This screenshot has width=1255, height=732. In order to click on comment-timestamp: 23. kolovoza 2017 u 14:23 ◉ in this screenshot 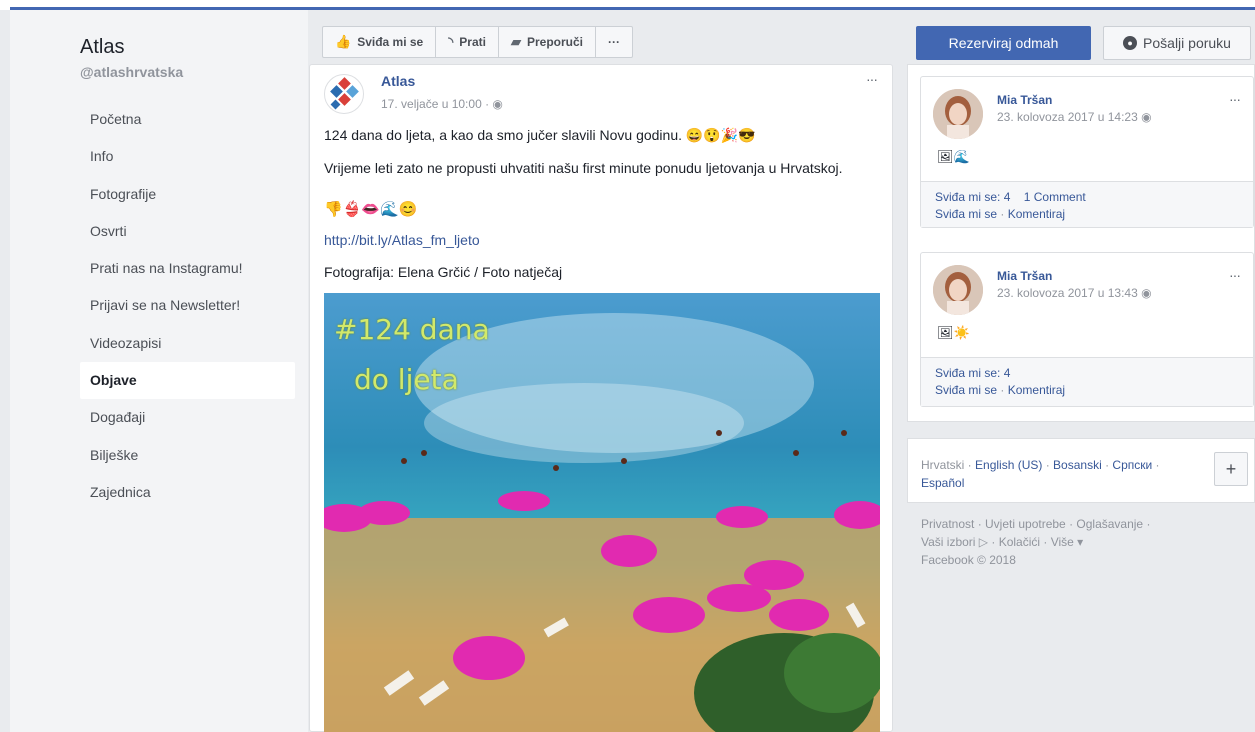, I will do `click(1074, 117)`.